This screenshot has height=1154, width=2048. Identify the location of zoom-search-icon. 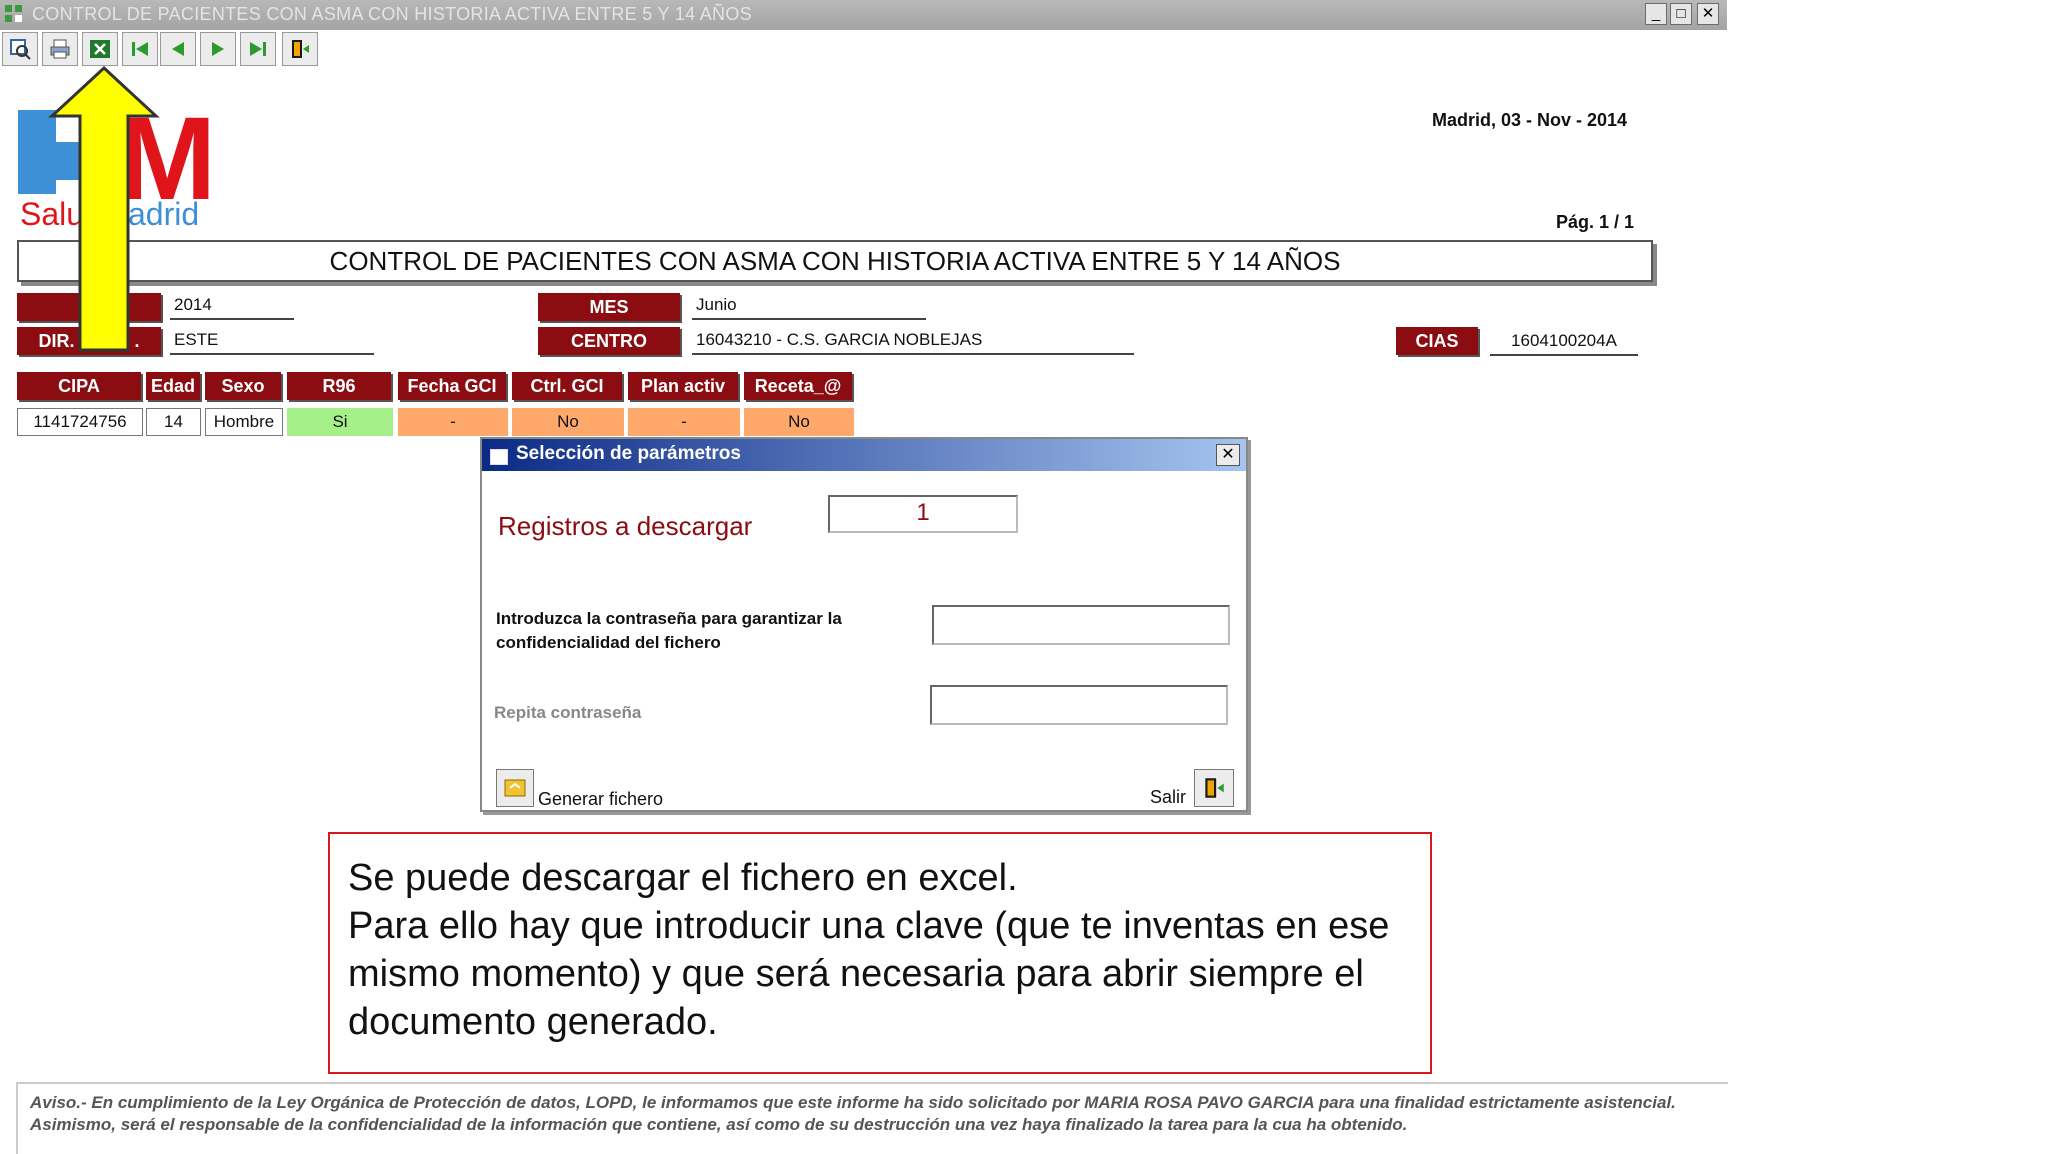
(20, 49).